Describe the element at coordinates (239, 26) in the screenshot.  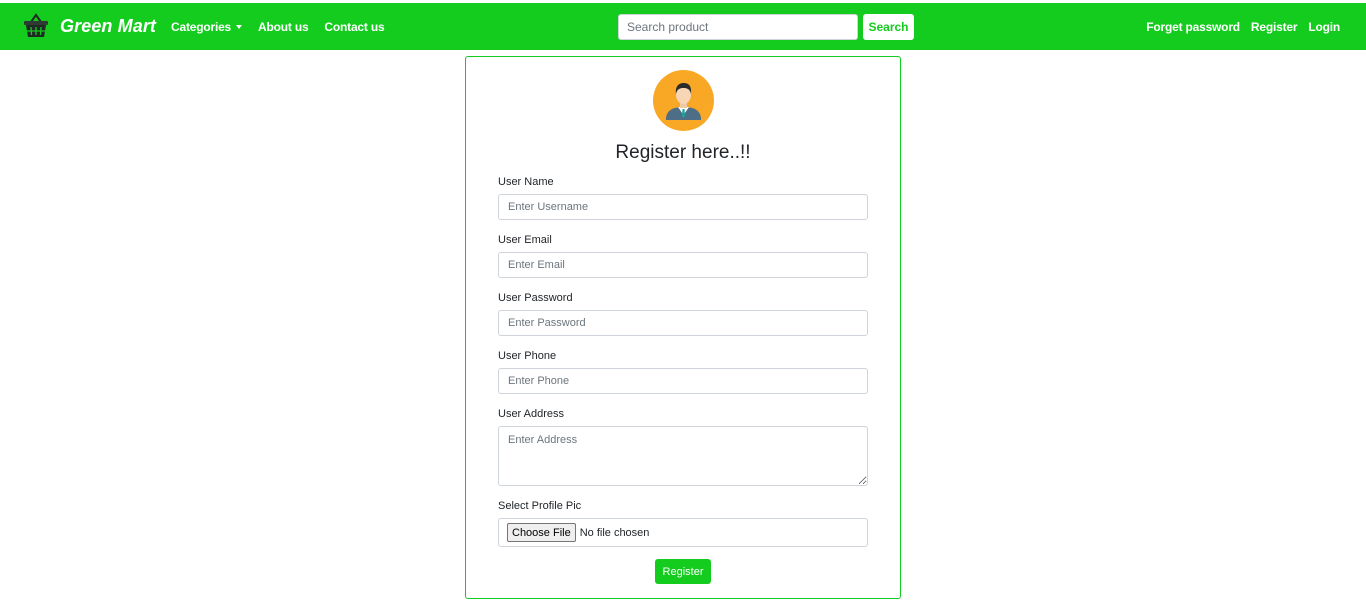
I see `caret-down-icon` at that location.